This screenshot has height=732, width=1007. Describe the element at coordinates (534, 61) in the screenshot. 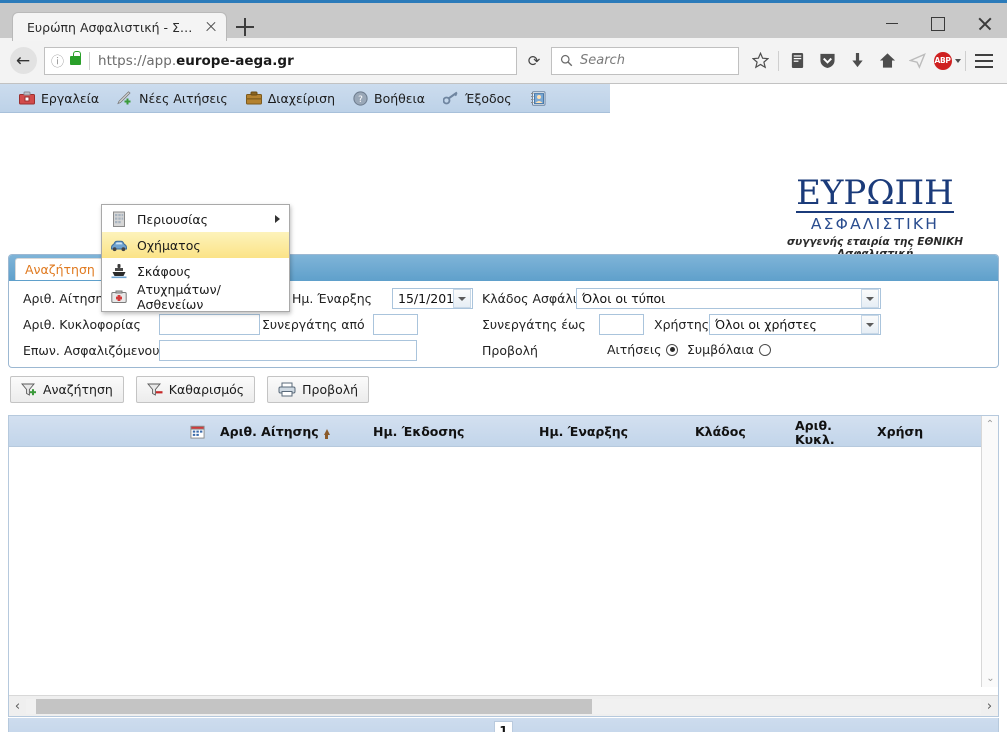

I see `reload-icon: ⟳` at that location.